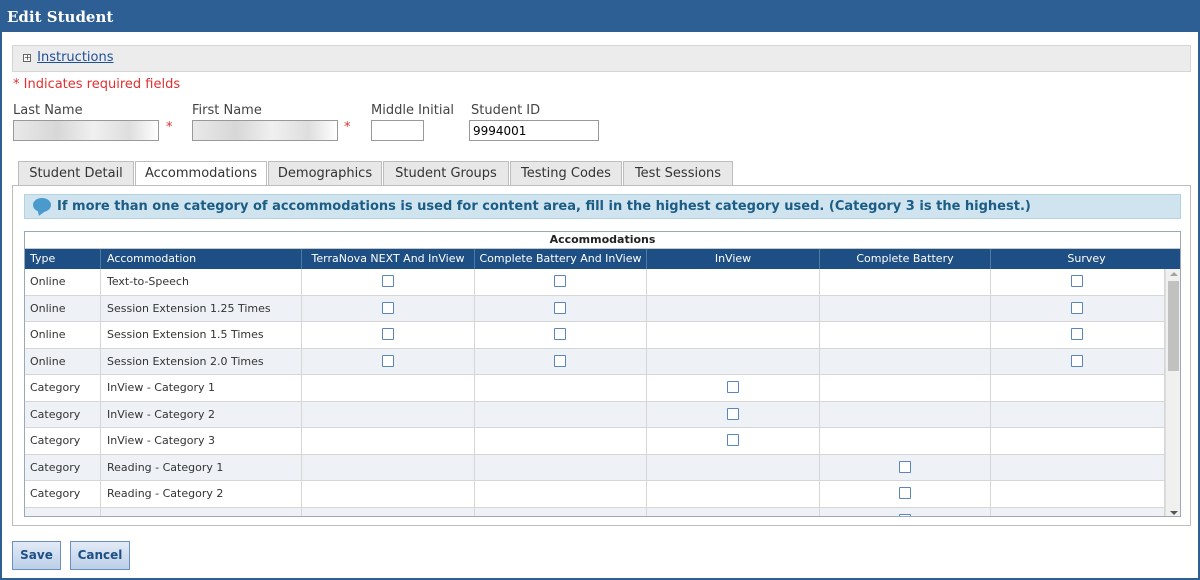 The image size is (1200, 580). Describe the element at coordinates (201, 511) in the screenshot. I see `accommodation-cell` at that location.